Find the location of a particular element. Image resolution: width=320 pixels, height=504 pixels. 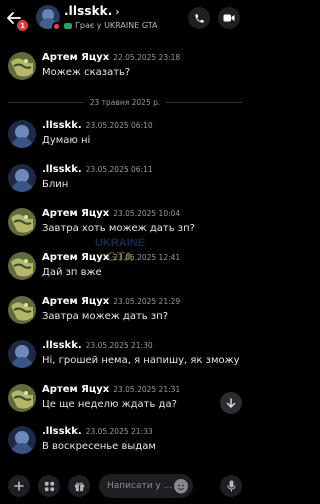

voice-message-button is located at coordinates (231, 486).